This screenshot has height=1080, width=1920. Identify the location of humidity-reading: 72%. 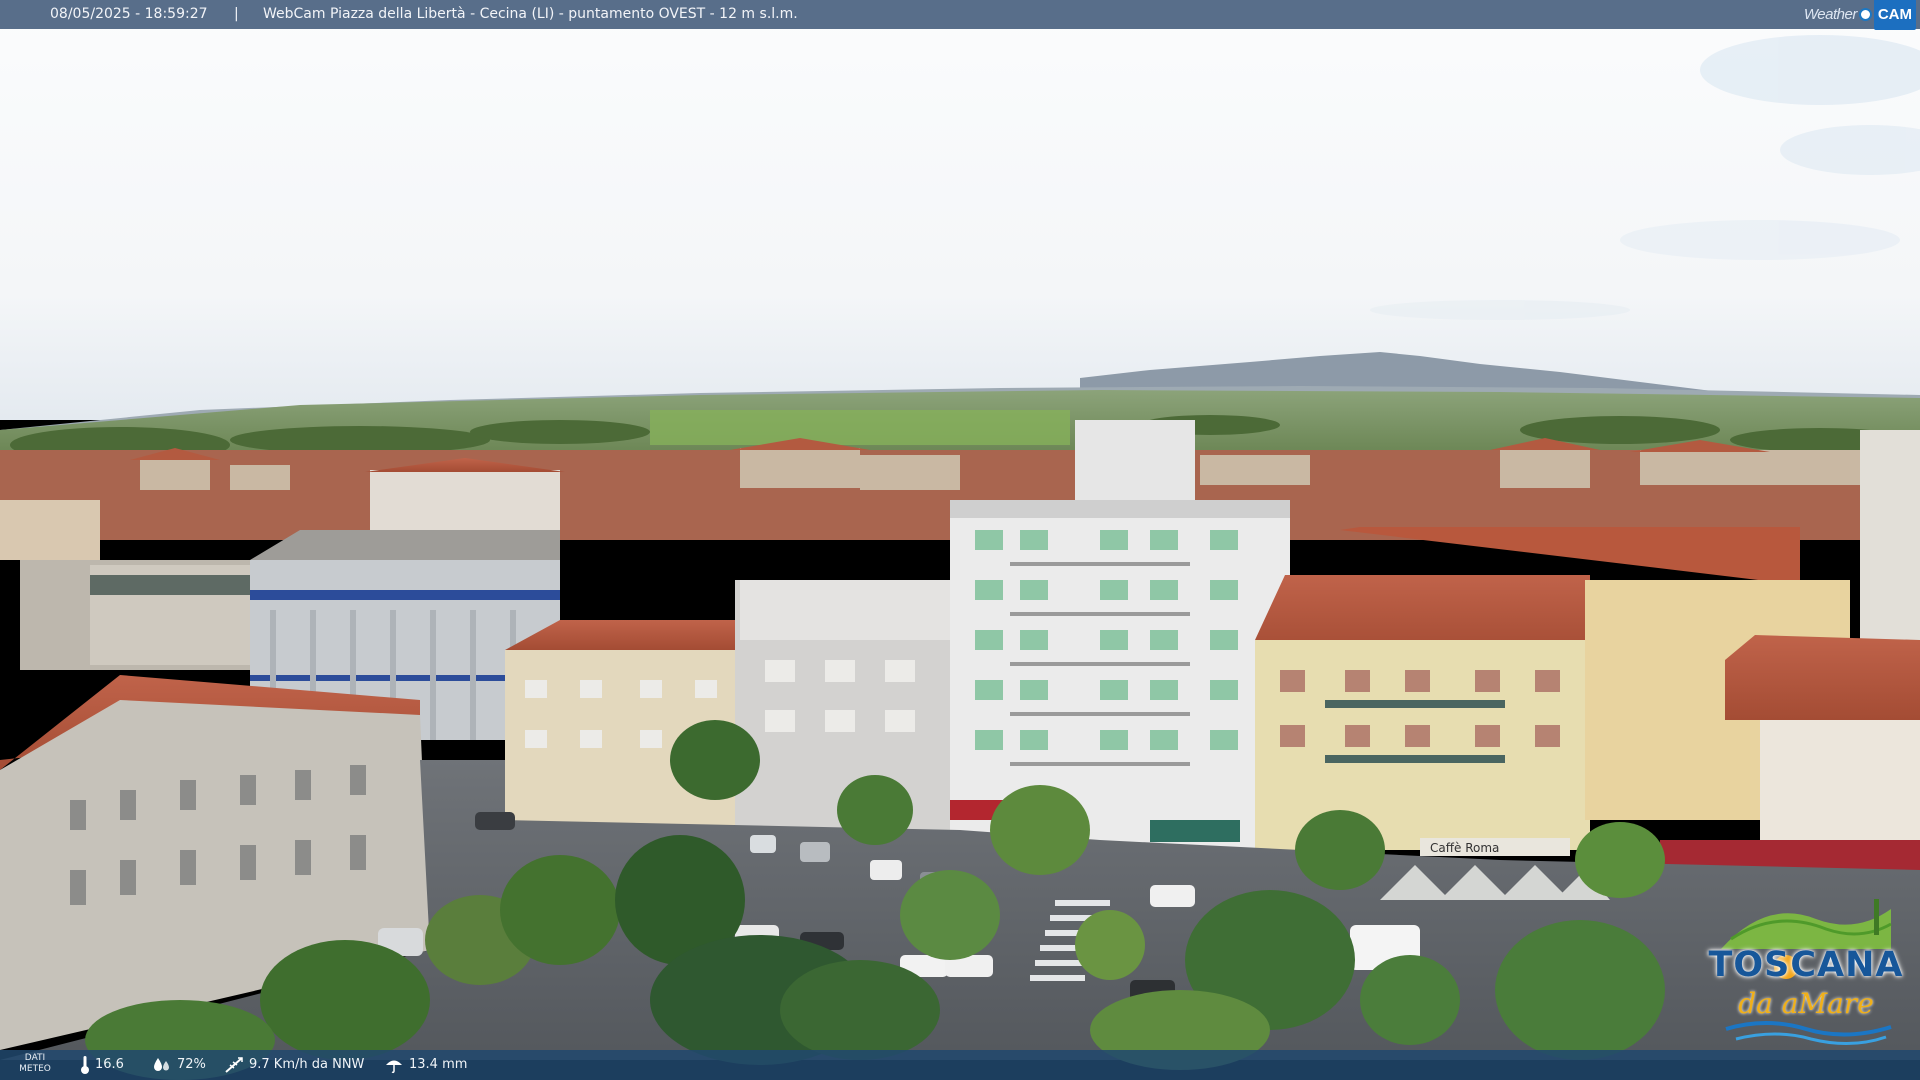
(179, 1065).